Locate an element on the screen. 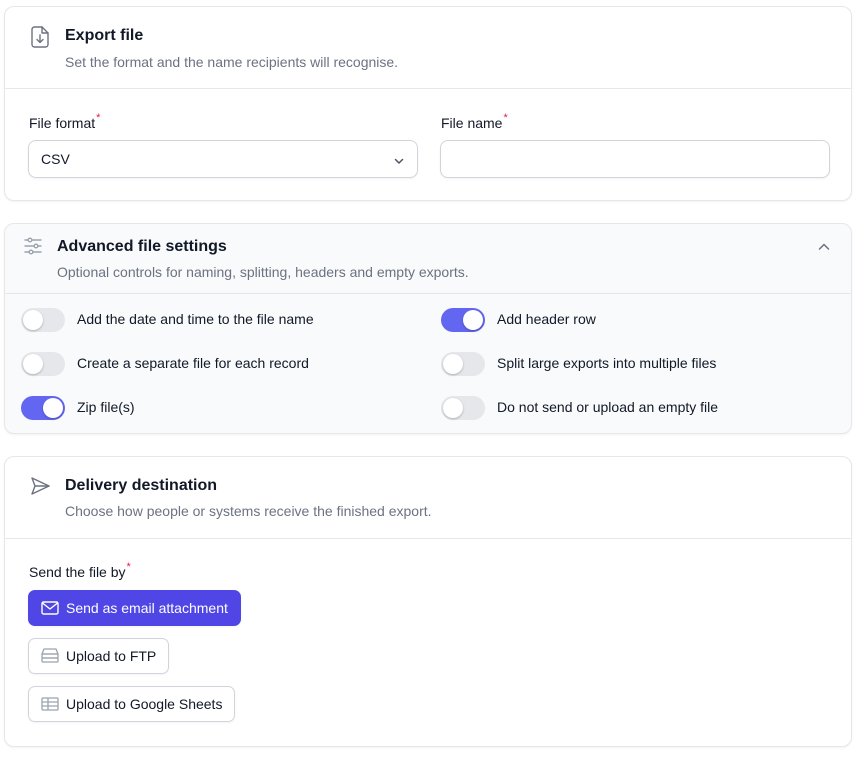  toggle-empty-file is located at coordinates (463, 408).